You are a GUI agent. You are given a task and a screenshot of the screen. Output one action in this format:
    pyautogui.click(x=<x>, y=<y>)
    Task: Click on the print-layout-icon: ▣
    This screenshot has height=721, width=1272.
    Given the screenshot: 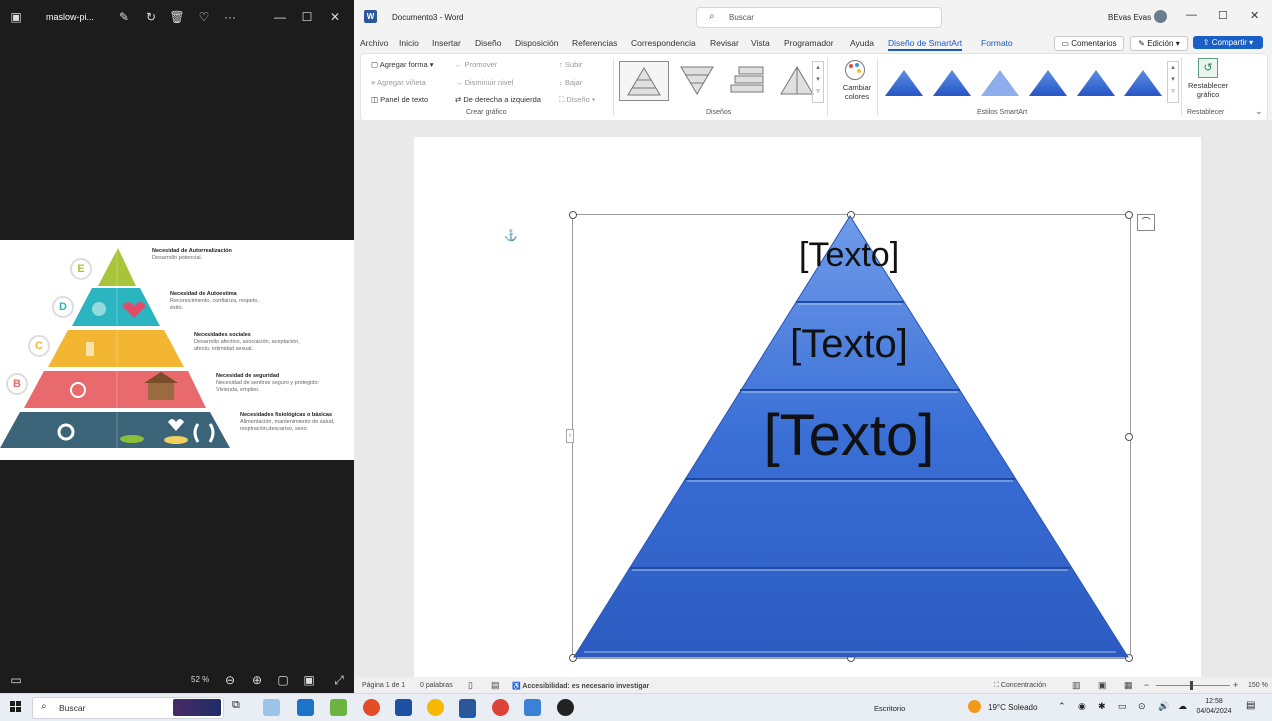 What is the action you would take?
    pyautogui.click(x=1102, y=685)
    